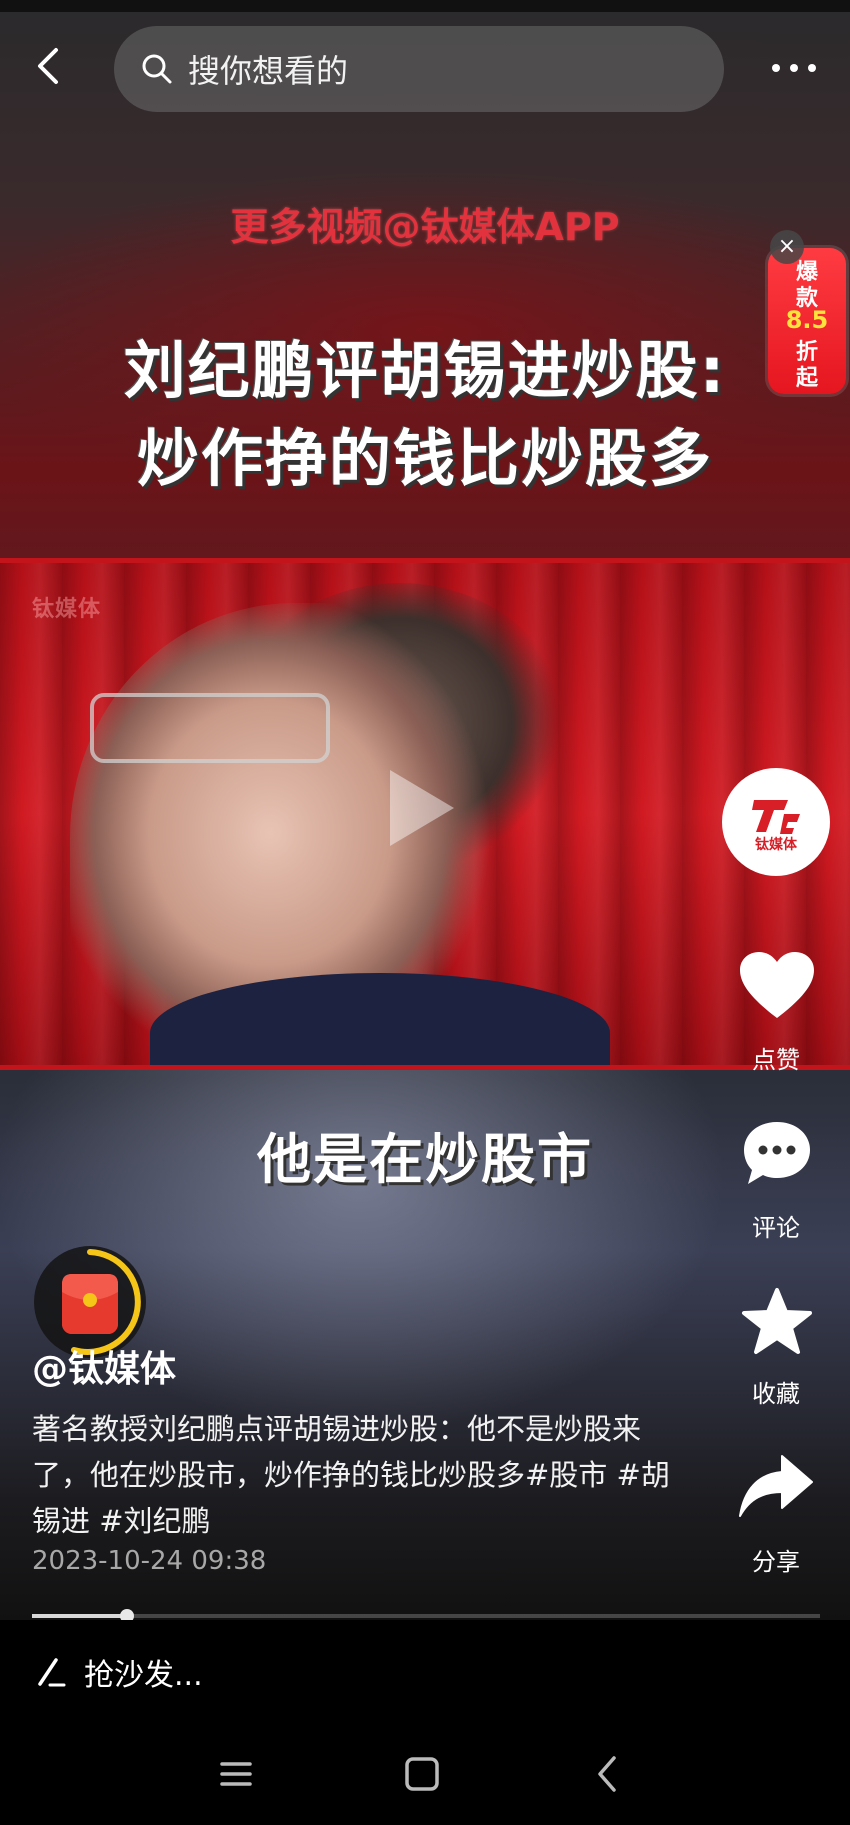  Describe the element at coordinates (67, 609) in the screenshot. I see `video-watermark: 钛媒体` at that location.